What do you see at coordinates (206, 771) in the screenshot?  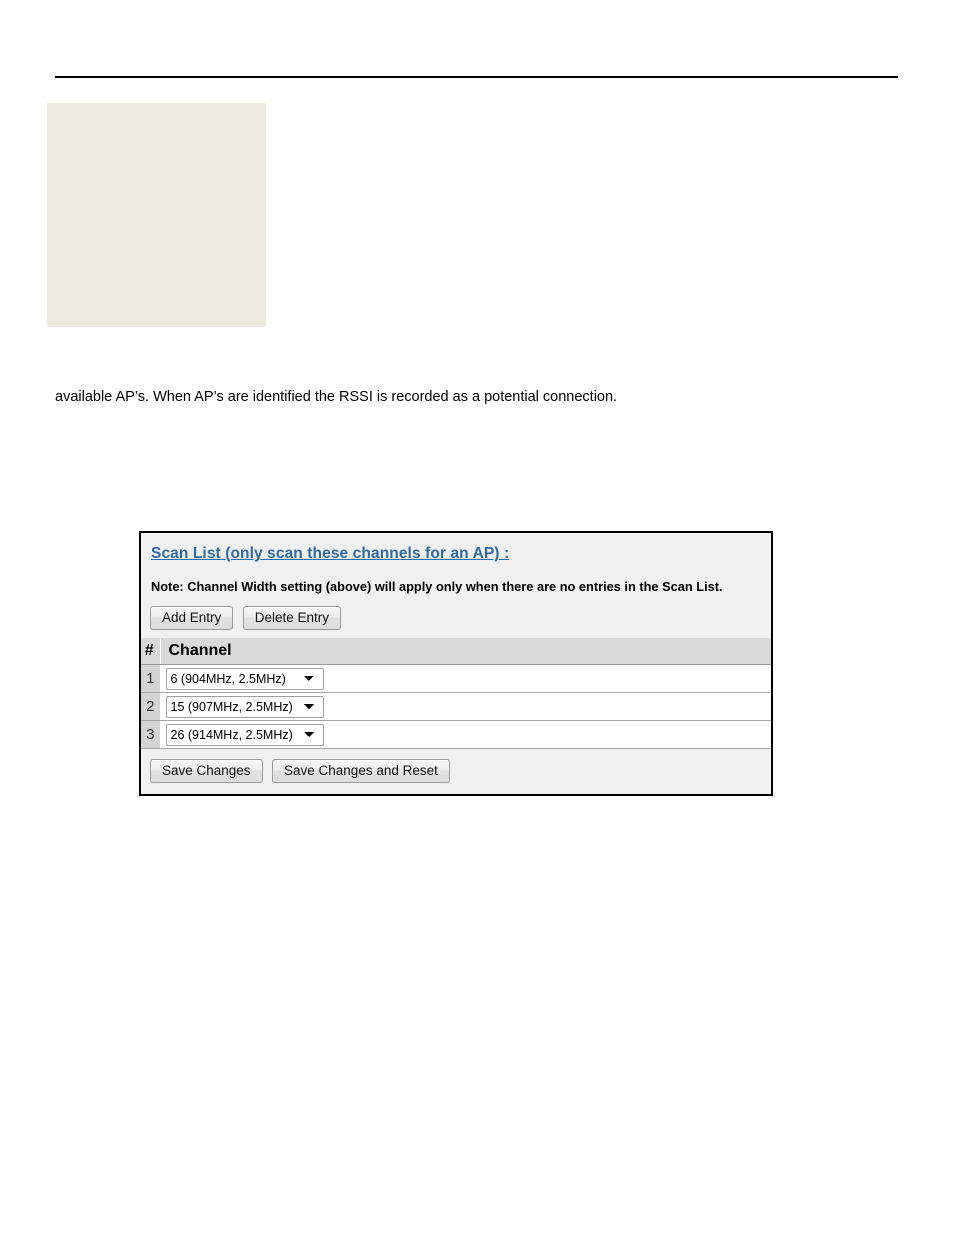 I see `save-changes-button: Save Changes` at bounding box center [206, 771].